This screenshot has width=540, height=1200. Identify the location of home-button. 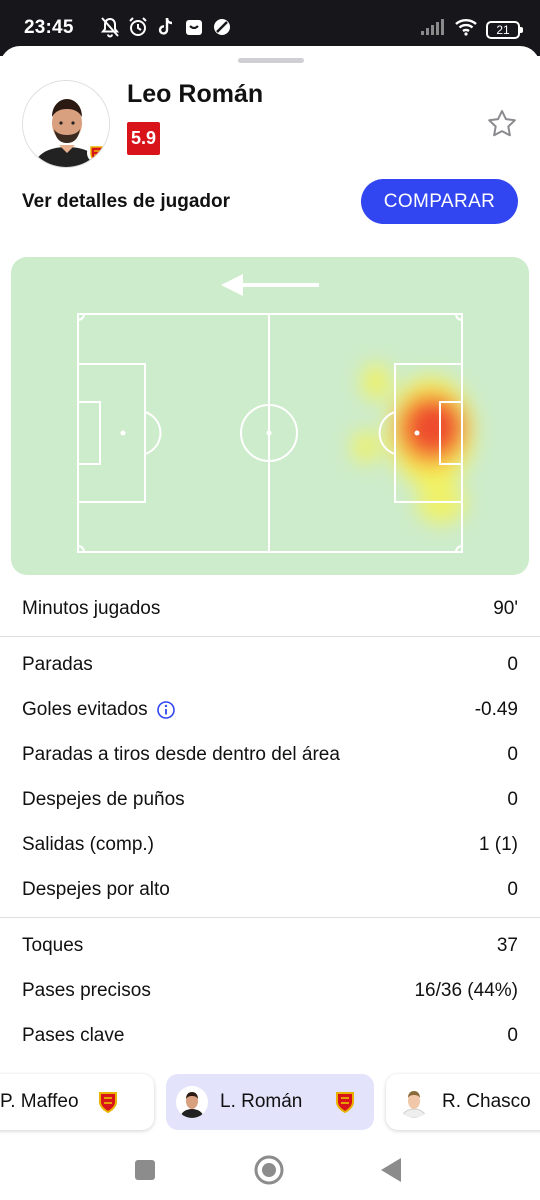
(269, 1170).